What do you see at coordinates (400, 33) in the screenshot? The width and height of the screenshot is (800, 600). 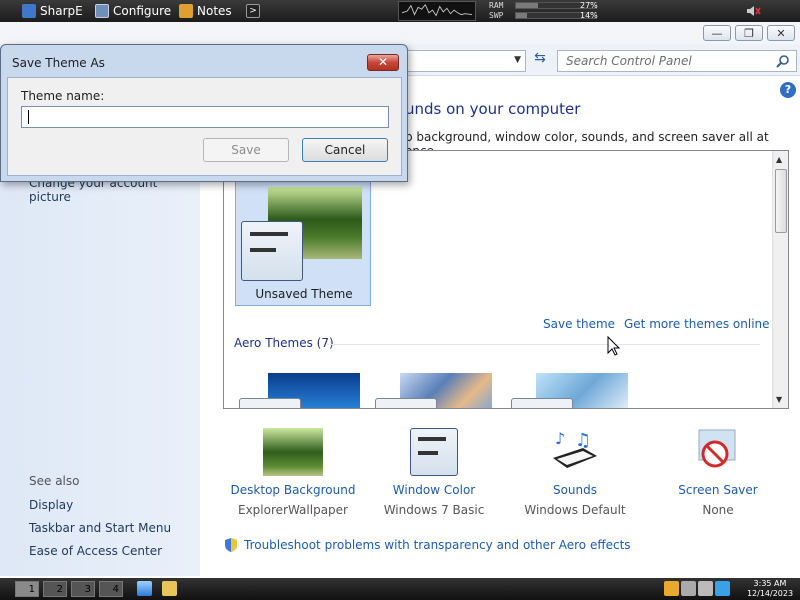 I see `window-title-bar: — ❐ ✕` at bounding box center [400, 33].